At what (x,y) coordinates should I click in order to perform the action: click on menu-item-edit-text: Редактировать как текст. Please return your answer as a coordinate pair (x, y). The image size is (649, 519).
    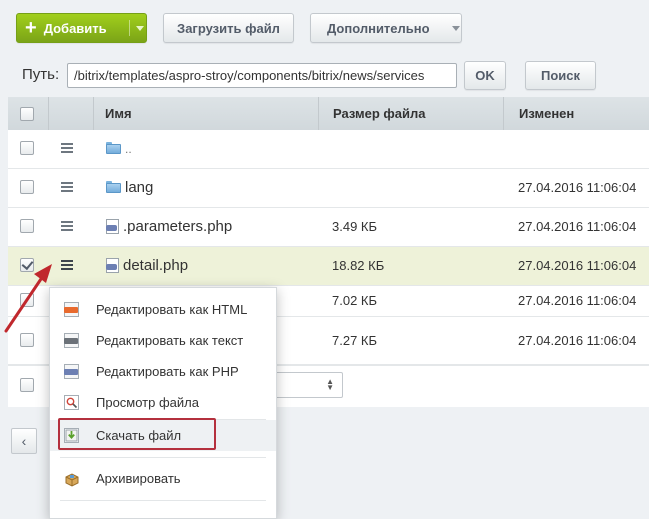
    Looking at the image, I should click on (163, 340).